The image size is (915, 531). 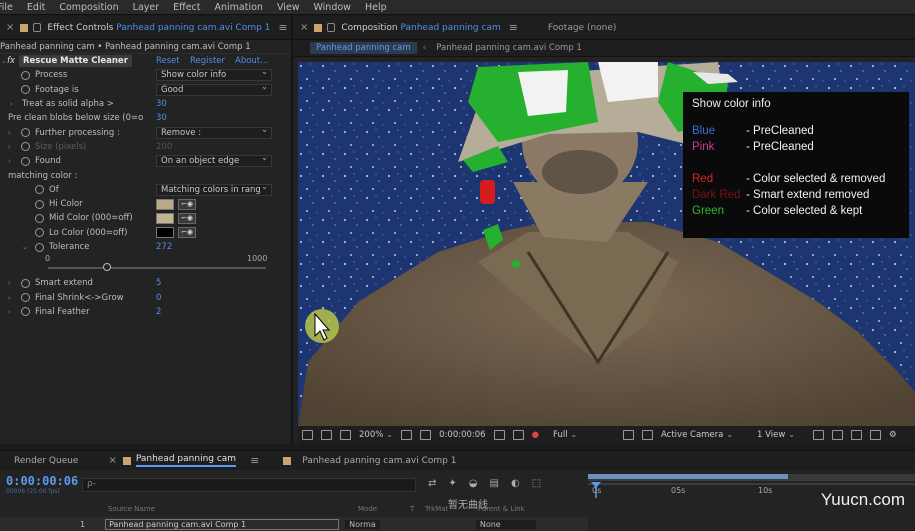 I want to click on timeline-search-input: ρ-, so click(x=249, y=485).